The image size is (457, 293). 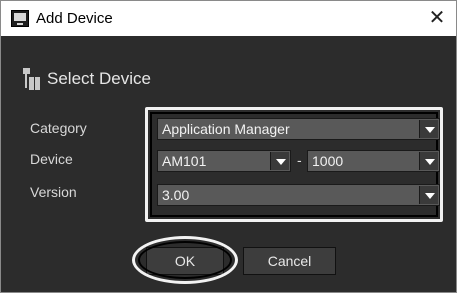 I want to click on section-title: Select Device, so click(x=99, y=78).